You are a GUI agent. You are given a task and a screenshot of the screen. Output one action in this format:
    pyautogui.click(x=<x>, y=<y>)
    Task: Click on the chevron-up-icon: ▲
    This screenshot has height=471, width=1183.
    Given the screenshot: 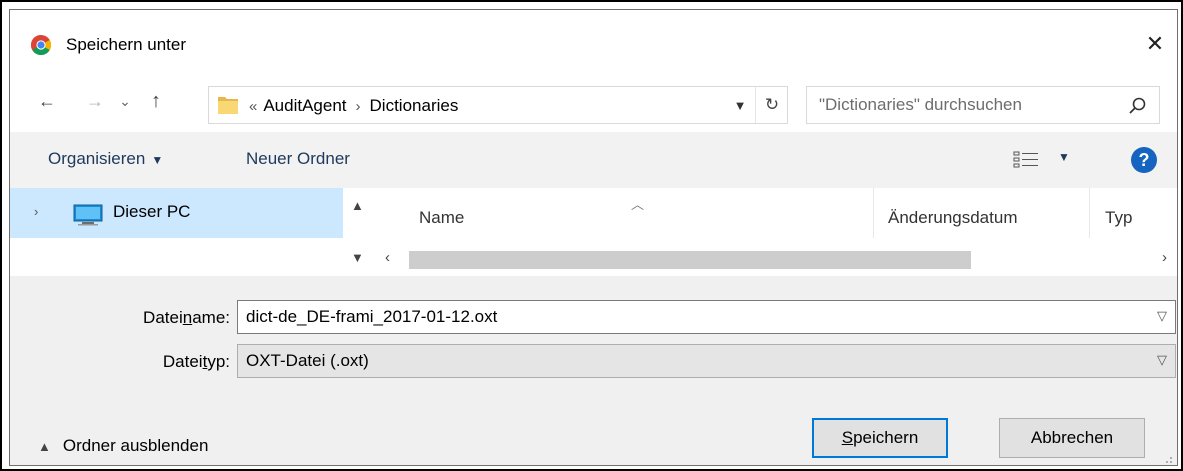 What is the action you would take?
    pyautogui.click(x=44, y=446)
    